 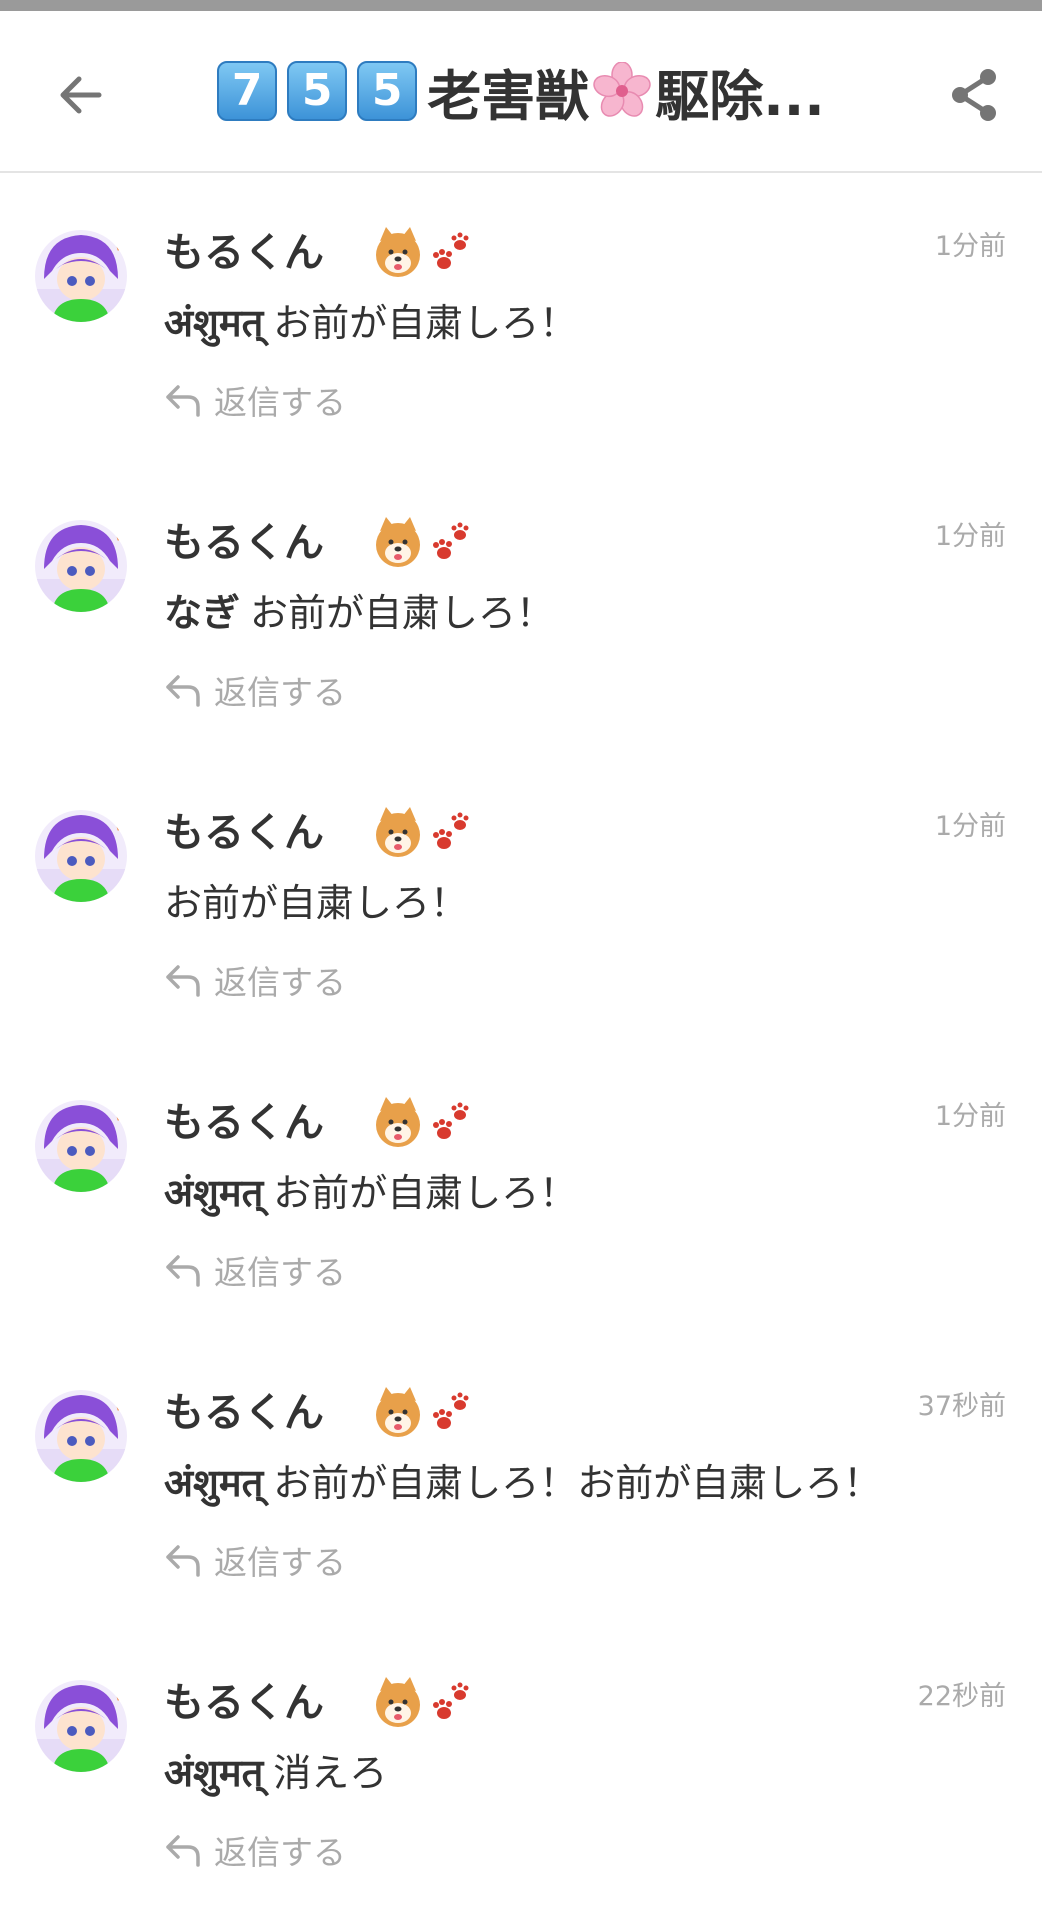 I want to click on comment-body: お前が自粛しろ！お前が自粛しろ！, so click(x=577, y=1483).